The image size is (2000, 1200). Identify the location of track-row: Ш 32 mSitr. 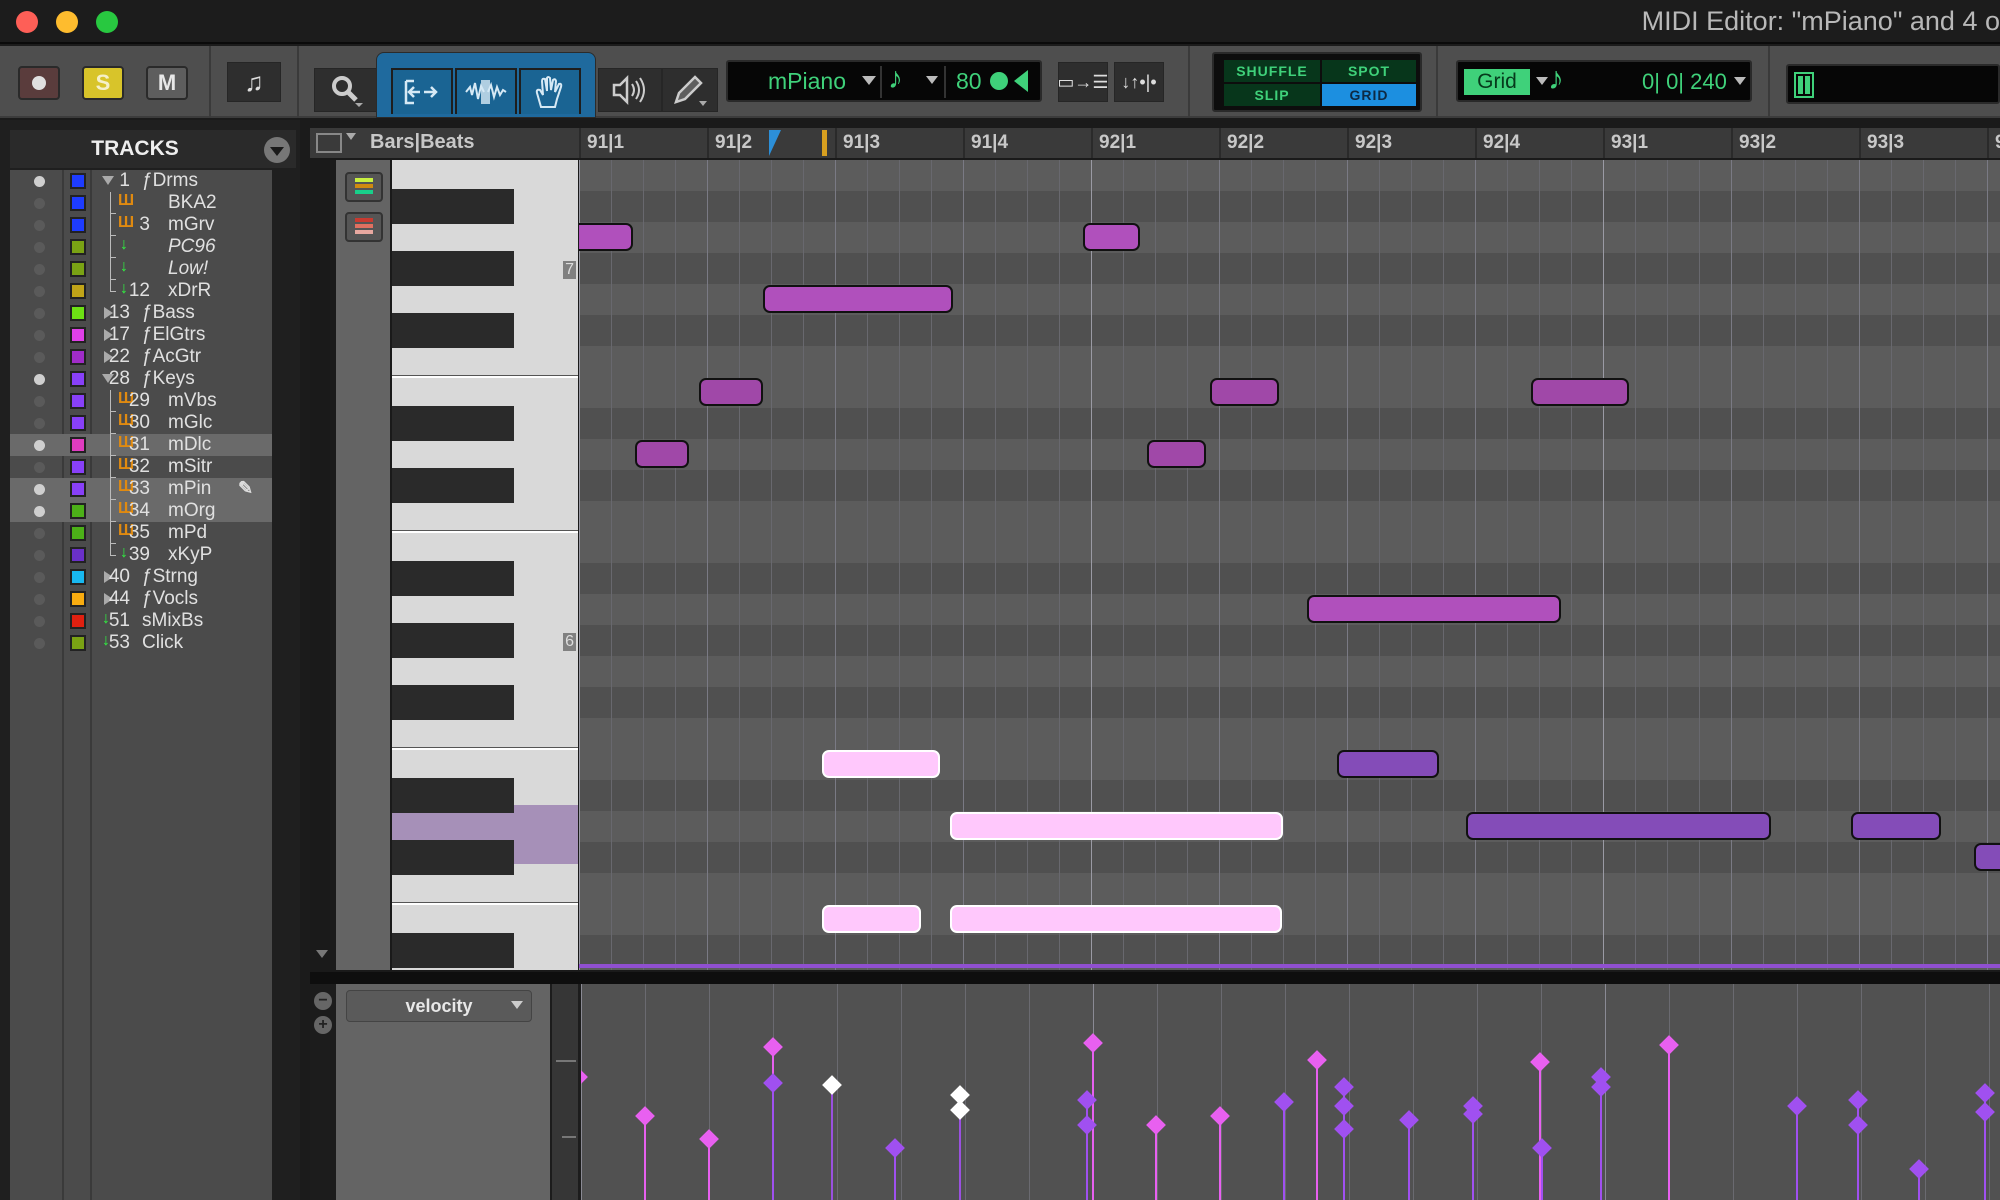
(141, 467).